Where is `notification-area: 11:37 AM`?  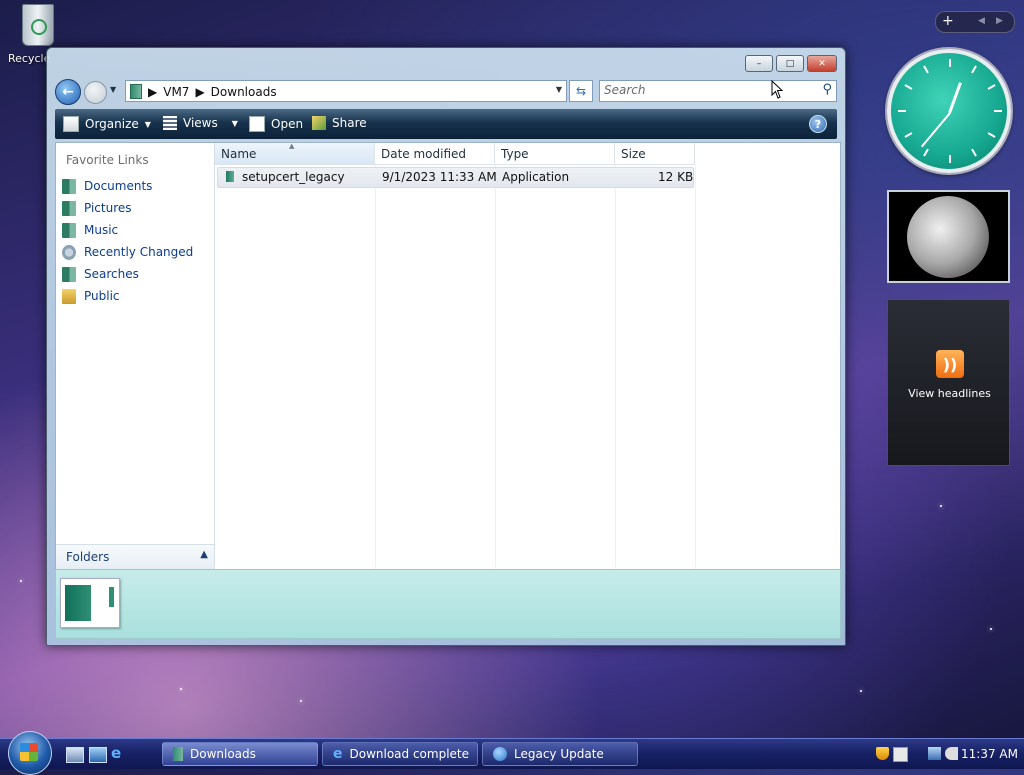 notification-area: 11:37 AM is located at coordinates (948, 754).